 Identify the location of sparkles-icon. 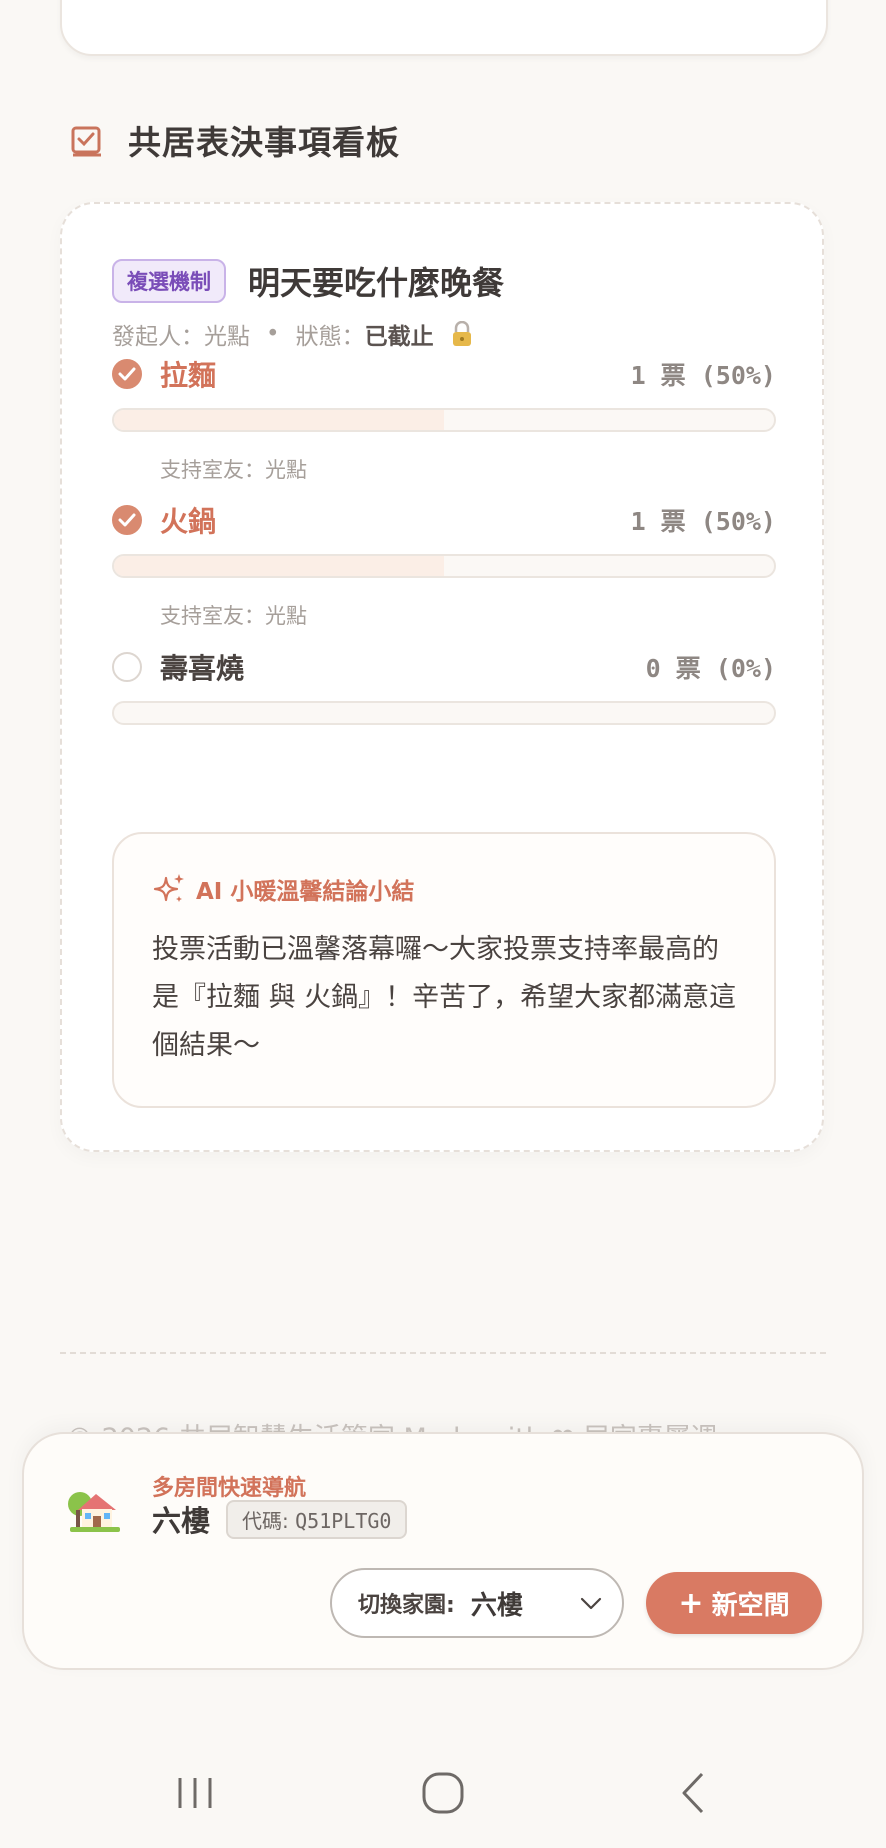
(168, 888).